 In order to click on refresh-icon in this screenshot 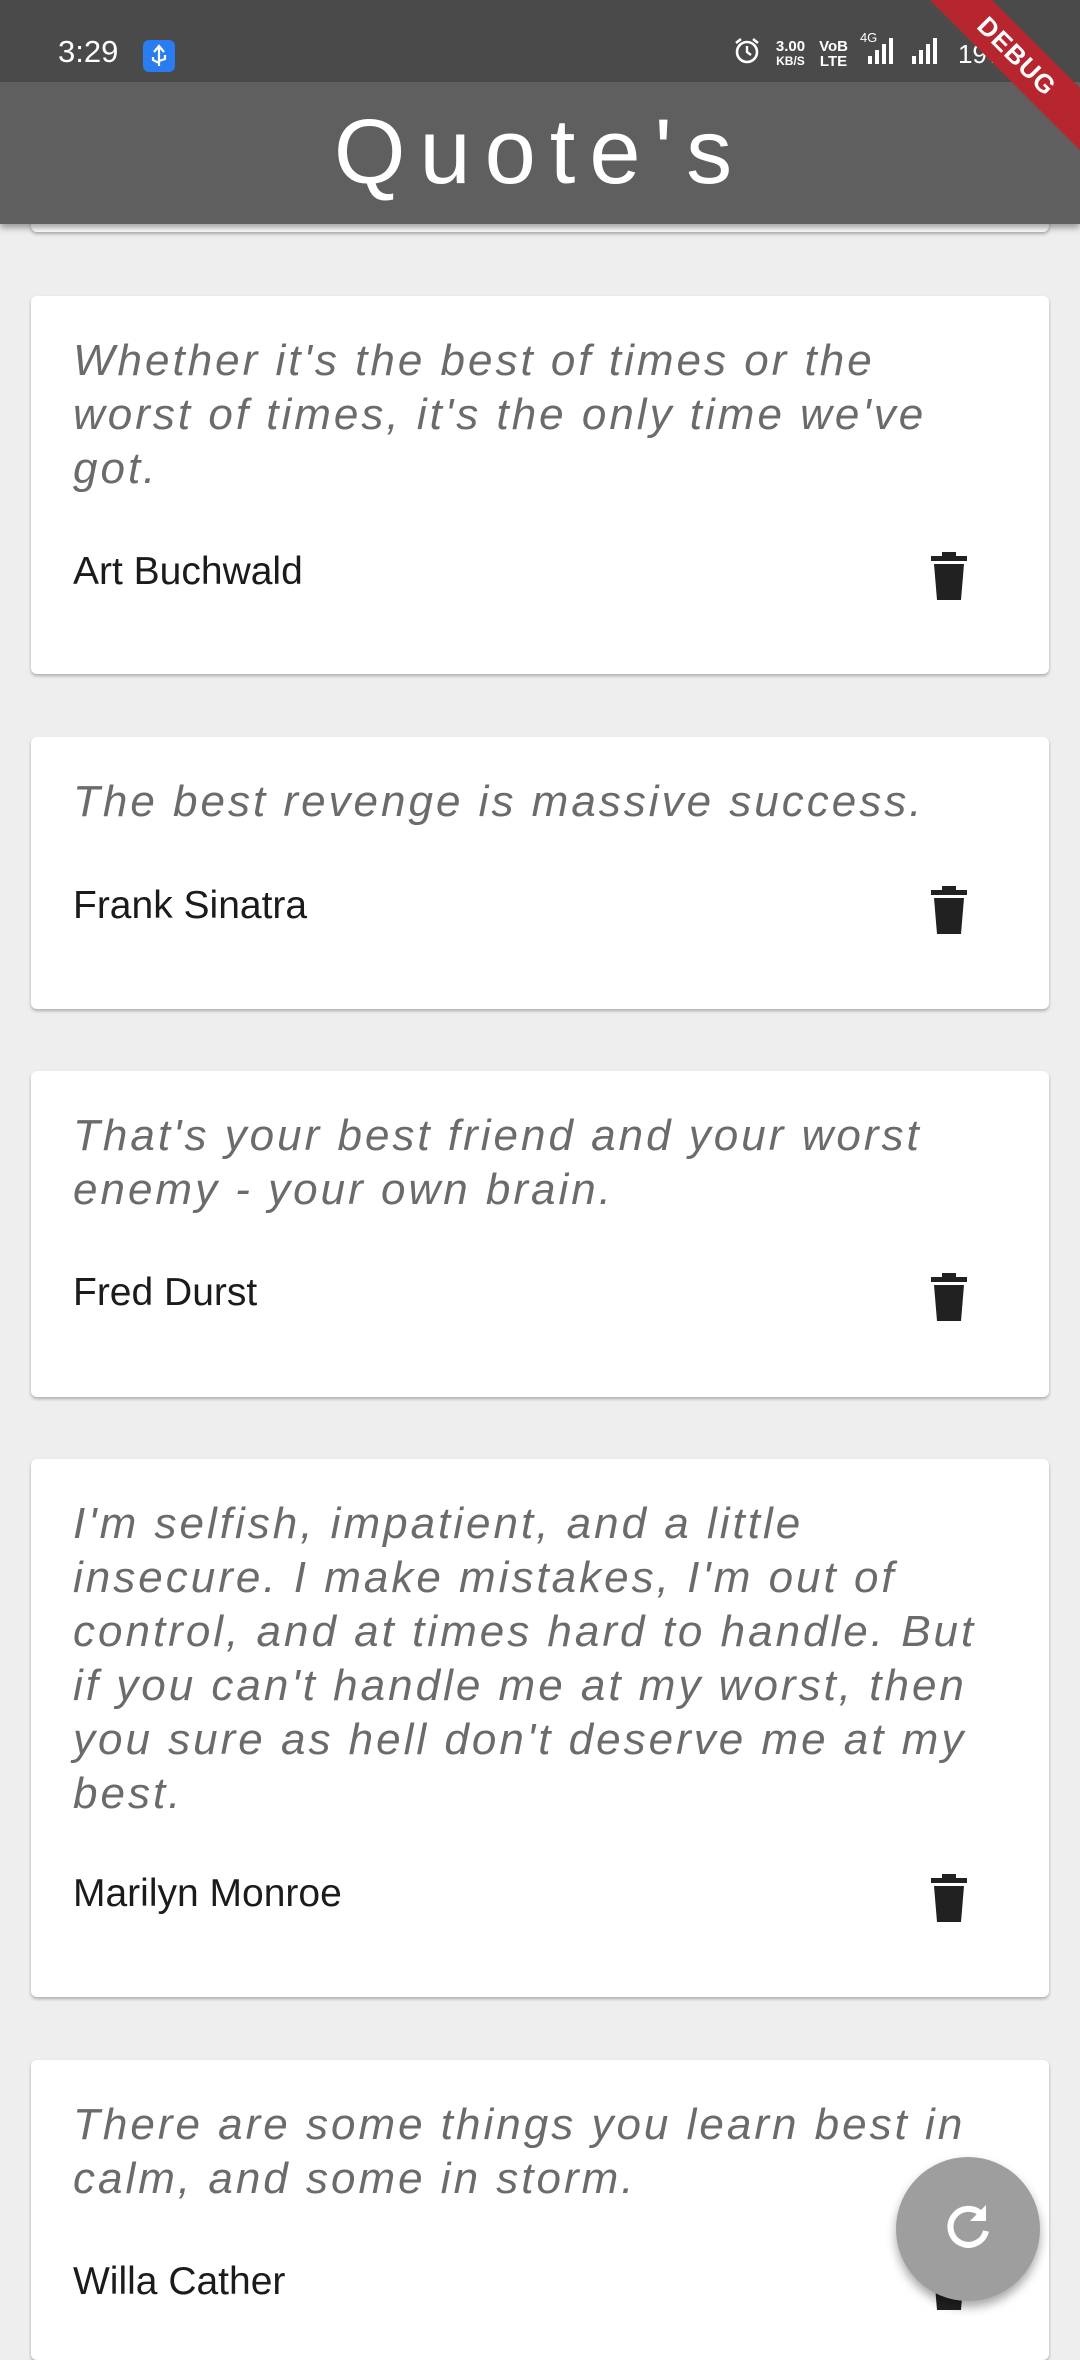, I will do `click(968, 2229)`.